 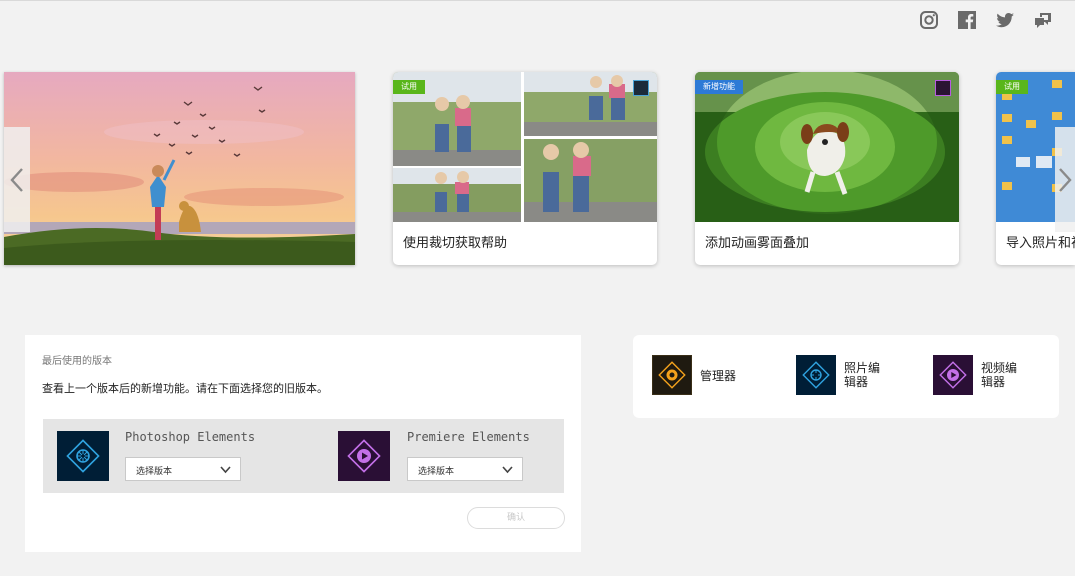 What do you see at coordinates (1005, 20) in the screenshot?
I see `twitter-icon` at bounding box center [1005, 20].